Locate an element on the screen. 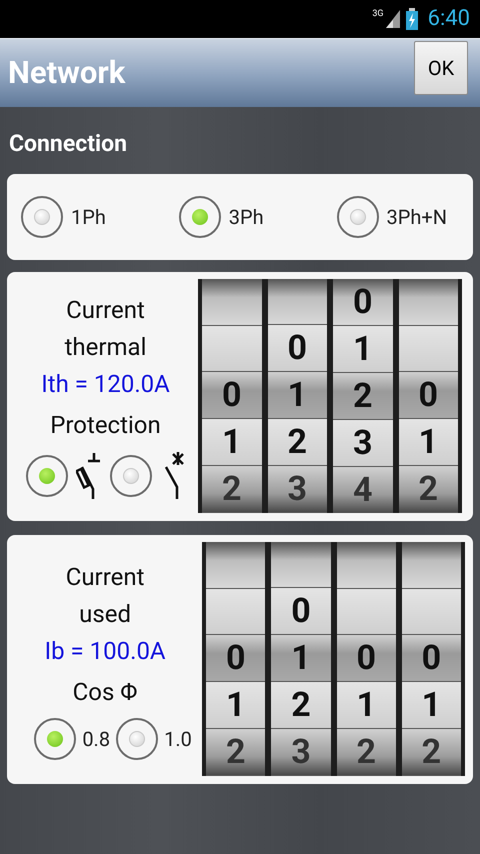 The height and width of the screenshot is (854, 480). section-heading: Connection is located at coordinates (68, 144).